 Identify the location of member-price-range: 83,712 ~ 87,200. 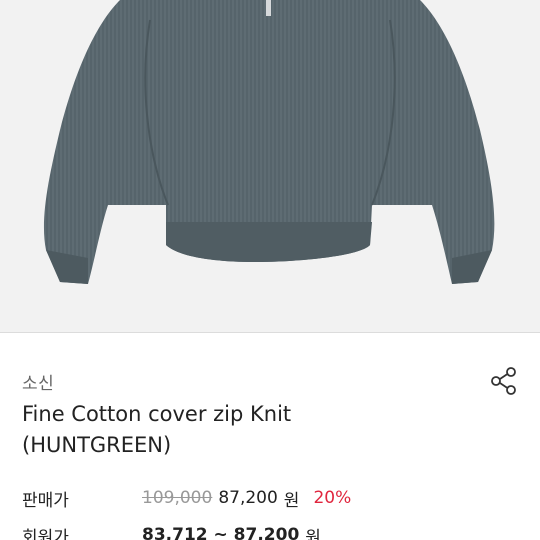
(221, 532).